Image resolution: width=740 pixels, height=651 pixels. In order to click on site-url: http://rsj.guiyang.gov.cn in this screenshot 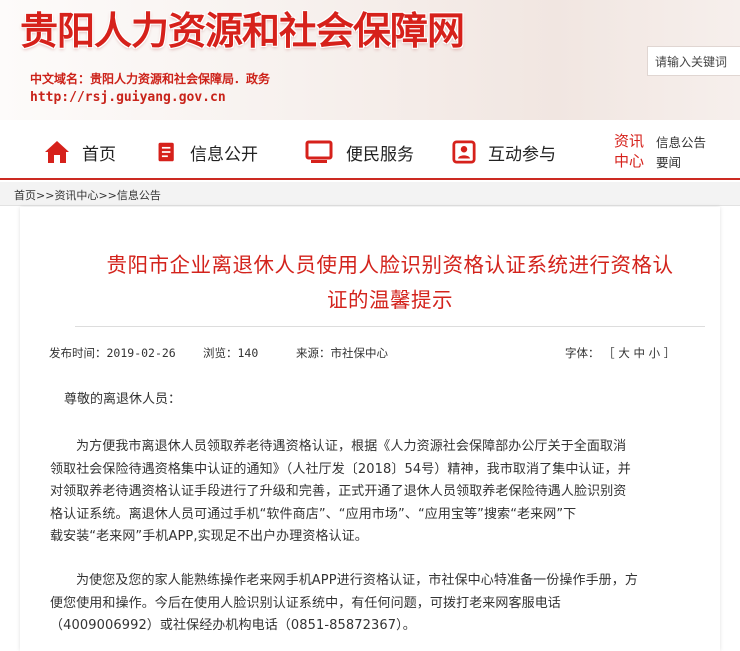, I will do `click(128, 97)`.